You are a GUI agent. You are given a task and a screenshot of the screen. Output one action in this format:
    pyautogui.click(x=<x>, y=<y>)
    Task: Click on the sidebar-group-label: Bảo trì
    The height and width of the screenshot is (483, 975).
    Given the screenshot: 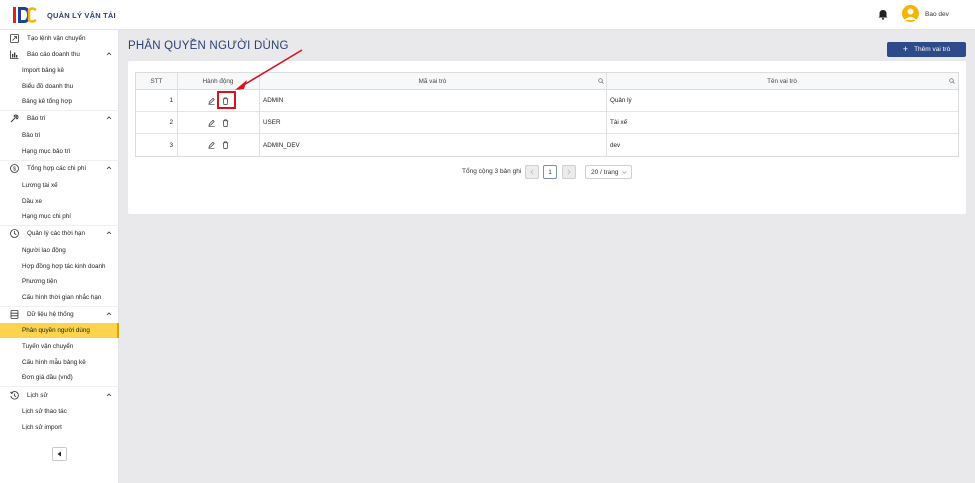 What is the action you would take?
    pyautogui.click(x=36, y=118)
    